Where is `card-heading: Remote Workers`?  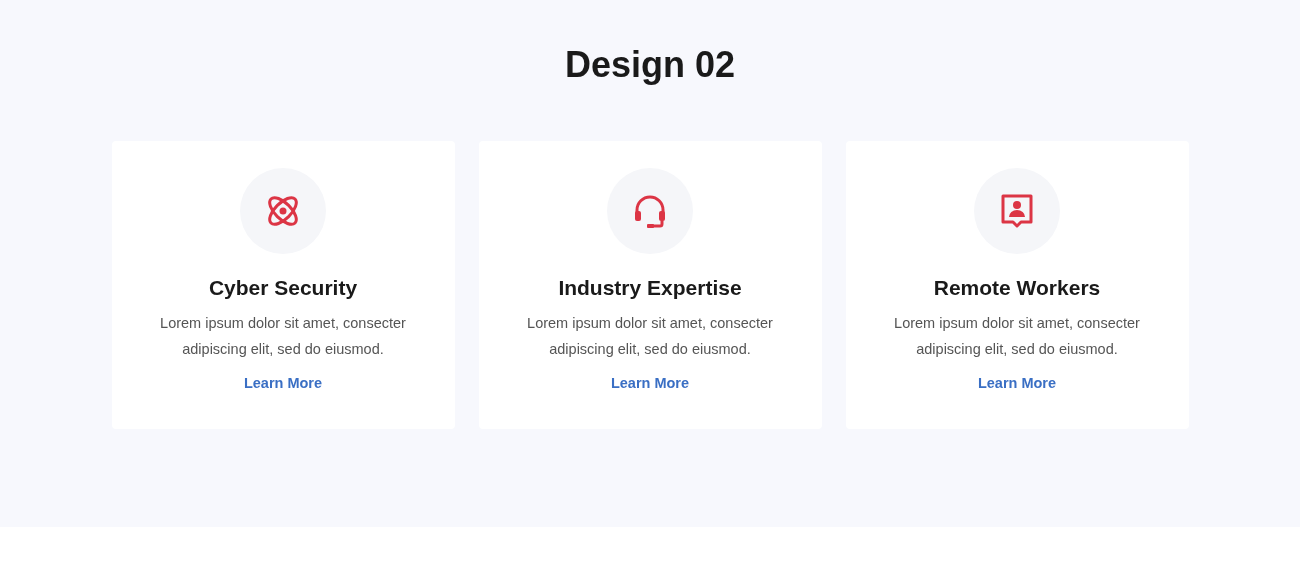 card-heading: Remote Workers is located at coordinates (1017, 288).